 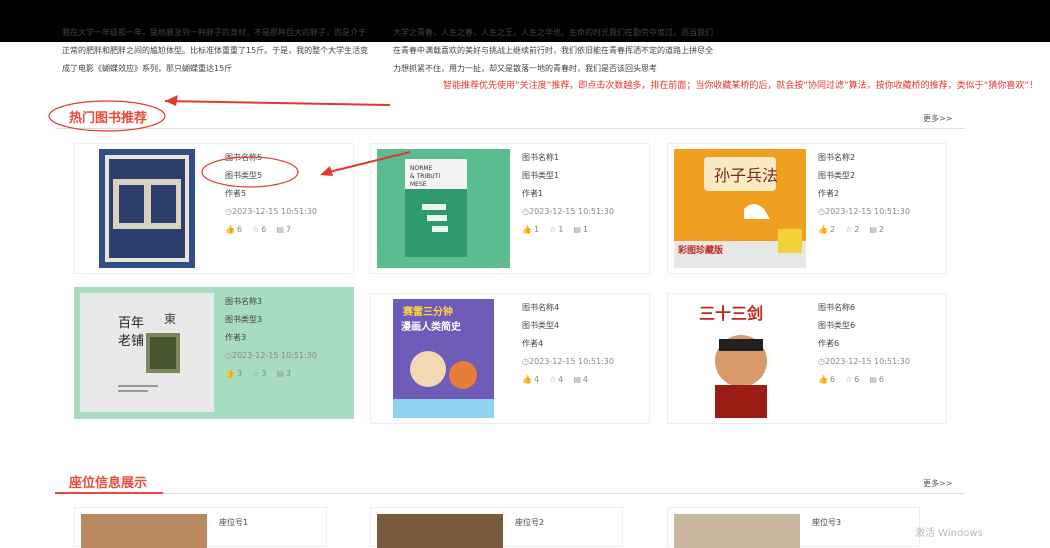 What do you see at coordinates (864, 158) in the screenshot?
I see `book-name: 图书名称2` at bounding box center [864, 158].